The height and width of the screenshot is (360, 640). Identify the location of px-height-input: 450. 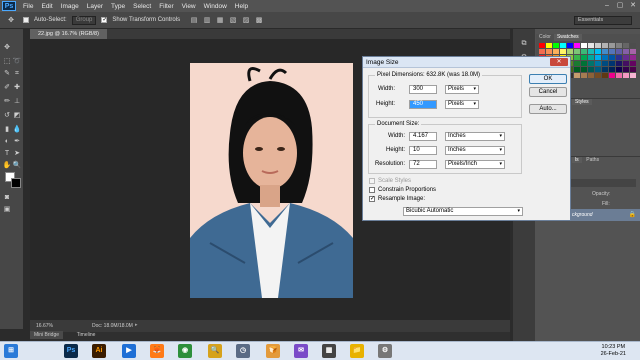
(423, 104).